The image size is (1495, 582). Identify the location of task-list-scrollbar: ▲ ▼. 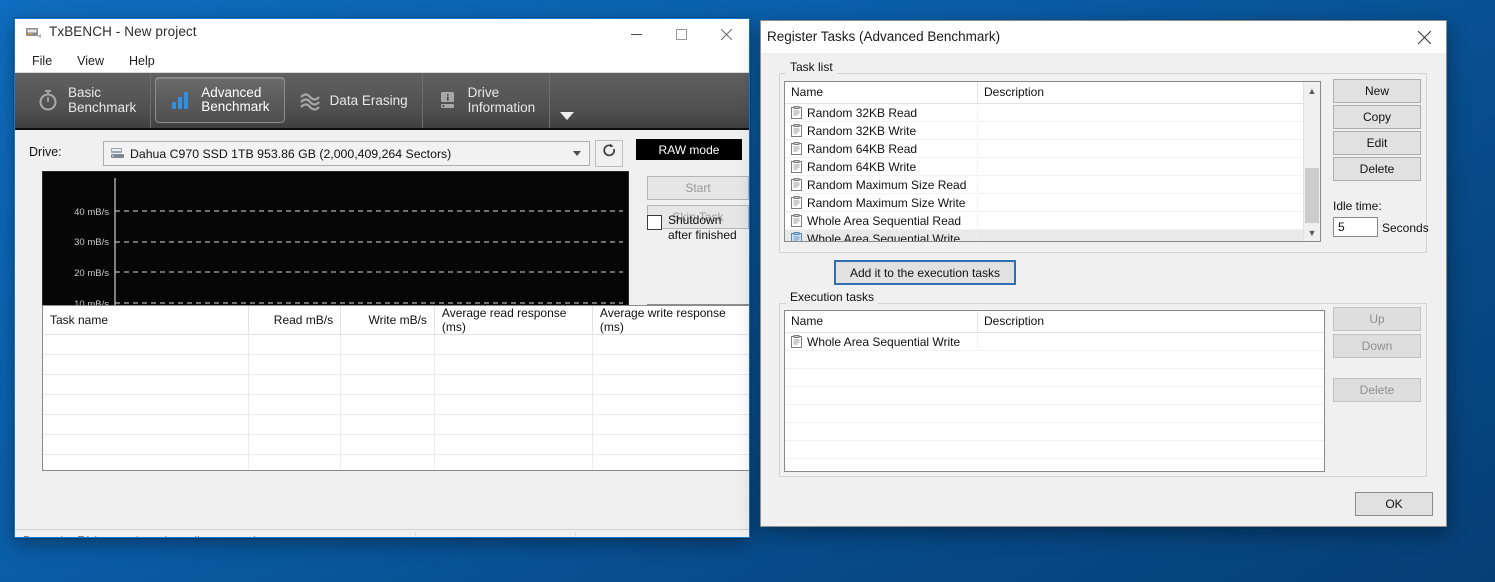
(1311, 161).